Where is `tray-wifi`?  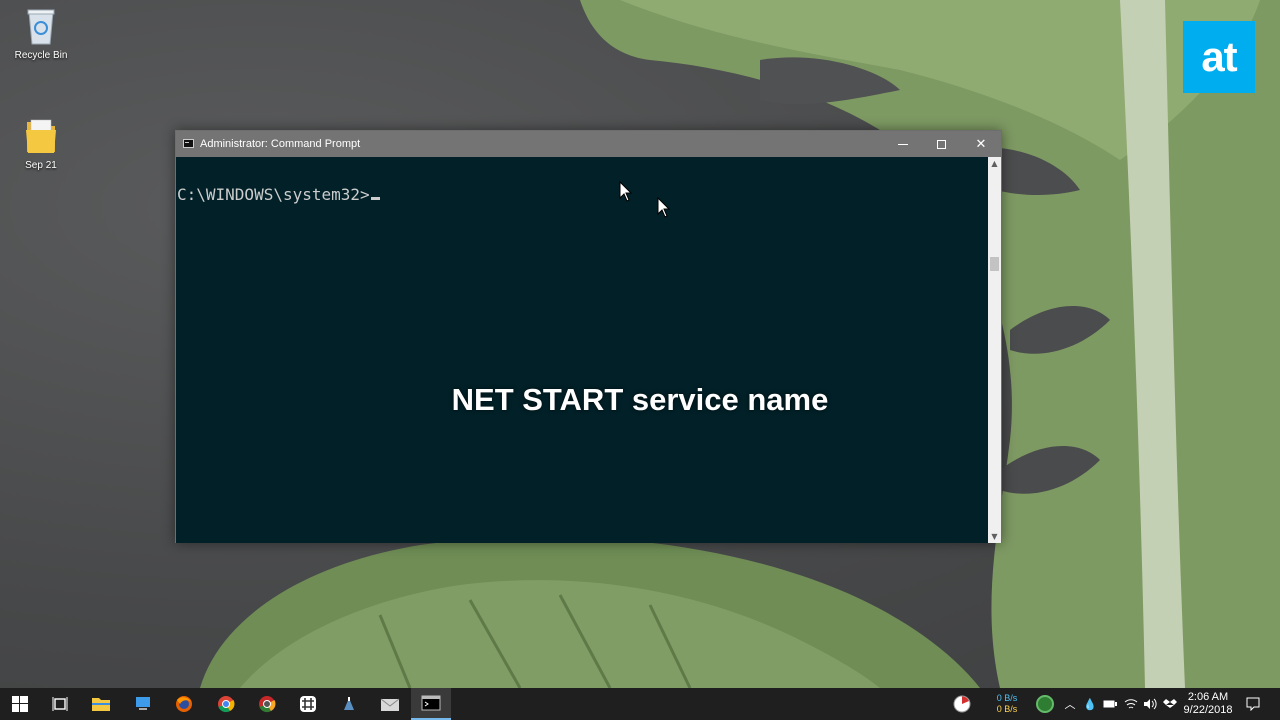
tray-wifi is located at coordinates (1131, 704).